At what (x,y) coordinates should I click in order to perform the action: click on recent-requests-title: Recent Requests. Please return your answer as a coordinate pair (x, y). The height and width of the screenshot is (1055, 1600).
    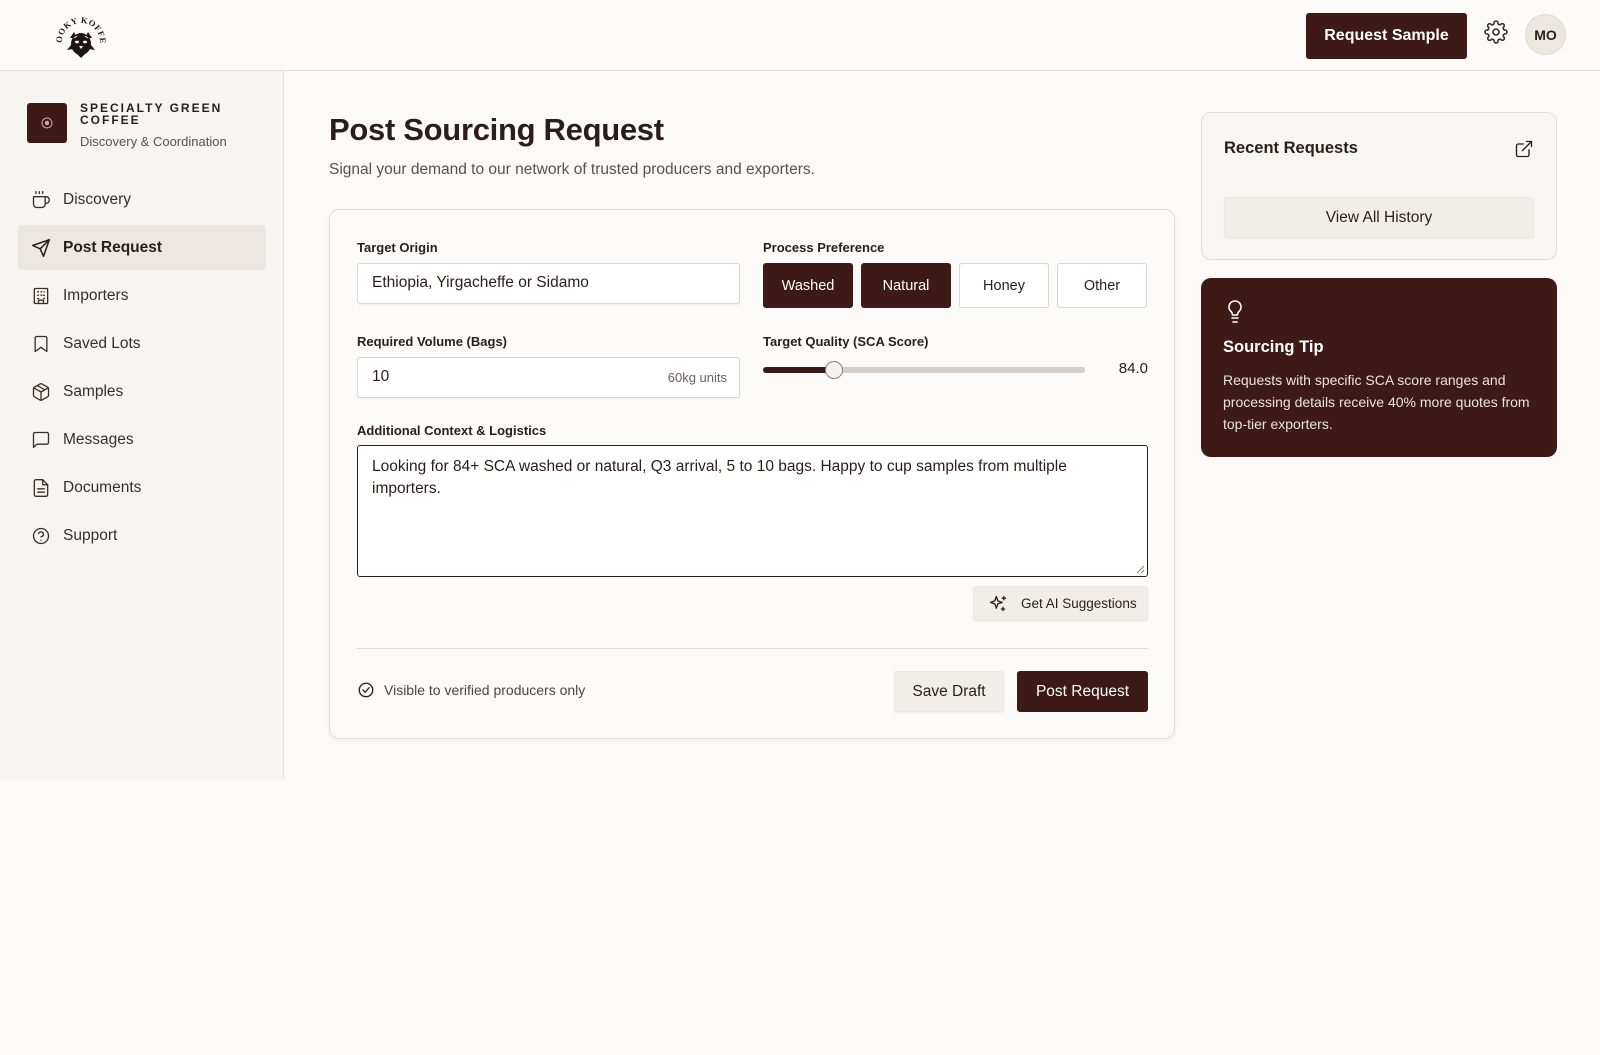
    Looking at the image, I should click on (1291, 148).